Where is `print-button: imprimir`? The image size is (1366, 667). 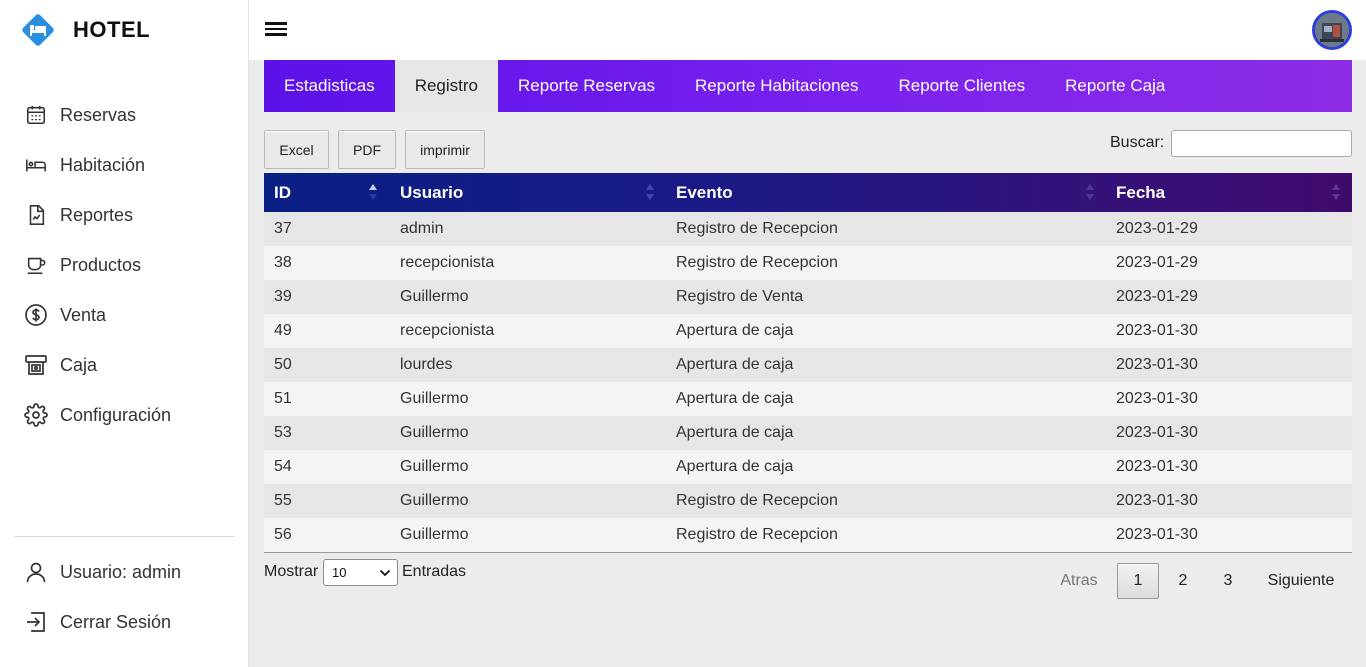 print-button: imprimir is located at coordinates (445, 149).